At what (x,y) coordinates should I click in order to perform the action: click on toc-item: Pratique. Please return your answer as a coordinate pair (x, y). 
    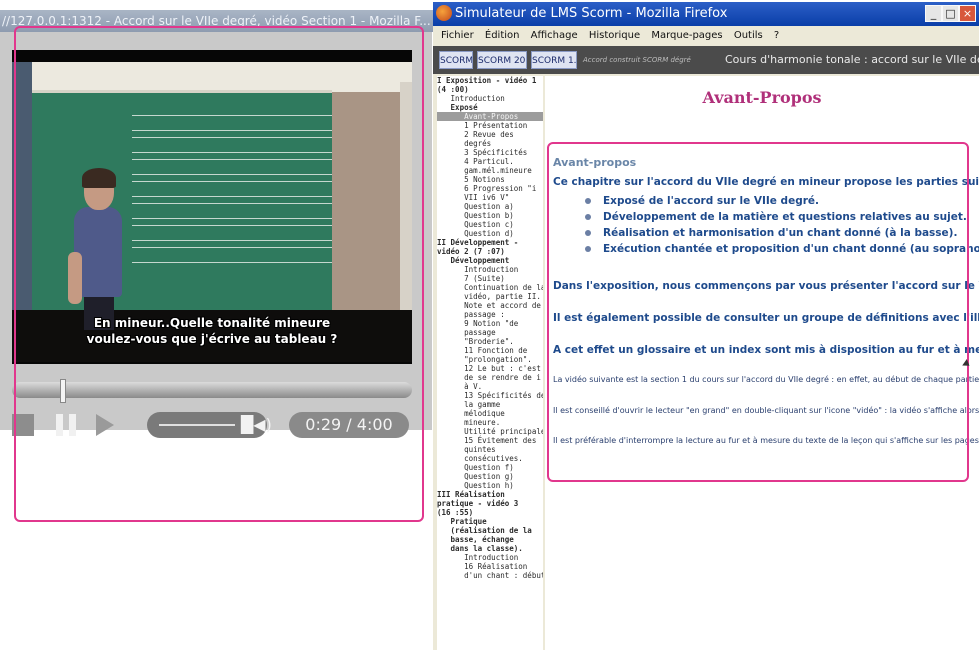
    Looking at the image, I should click on (490, 521).